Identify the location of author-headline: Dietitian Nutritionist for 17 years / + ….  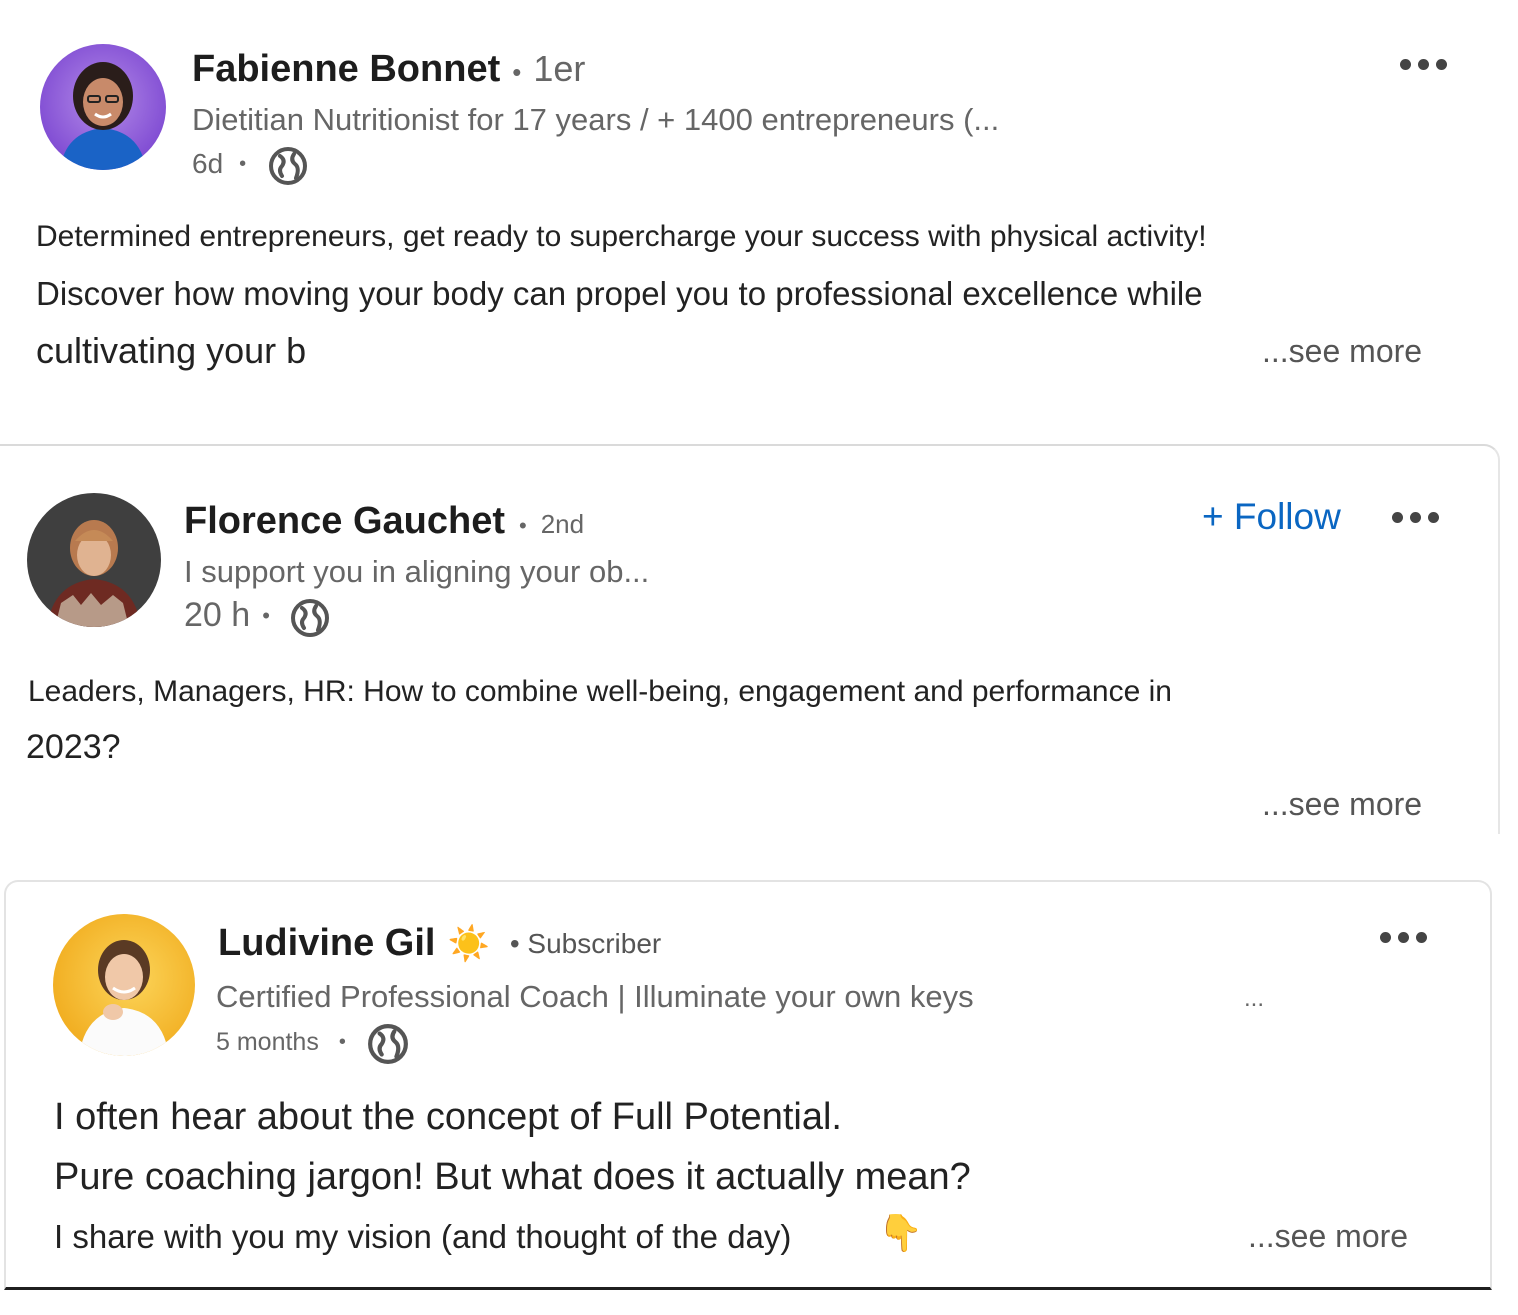
(595, 120).